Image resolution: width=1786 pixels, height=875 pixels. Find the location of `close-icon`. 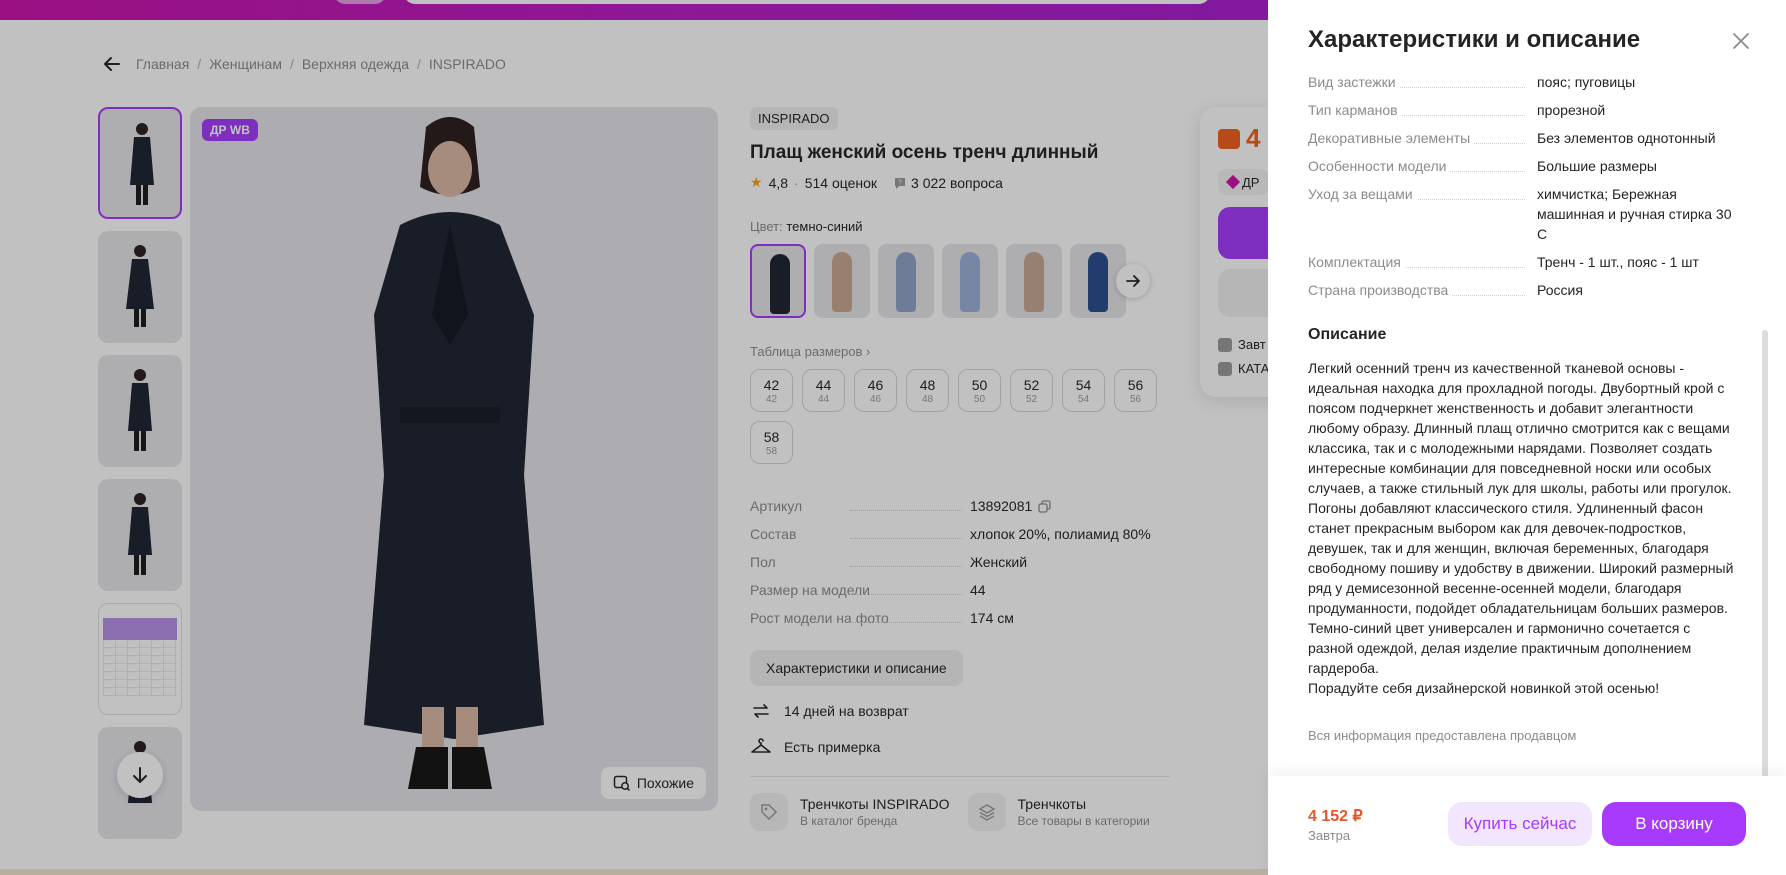

close-icon is located at coordinates (1741, 41).